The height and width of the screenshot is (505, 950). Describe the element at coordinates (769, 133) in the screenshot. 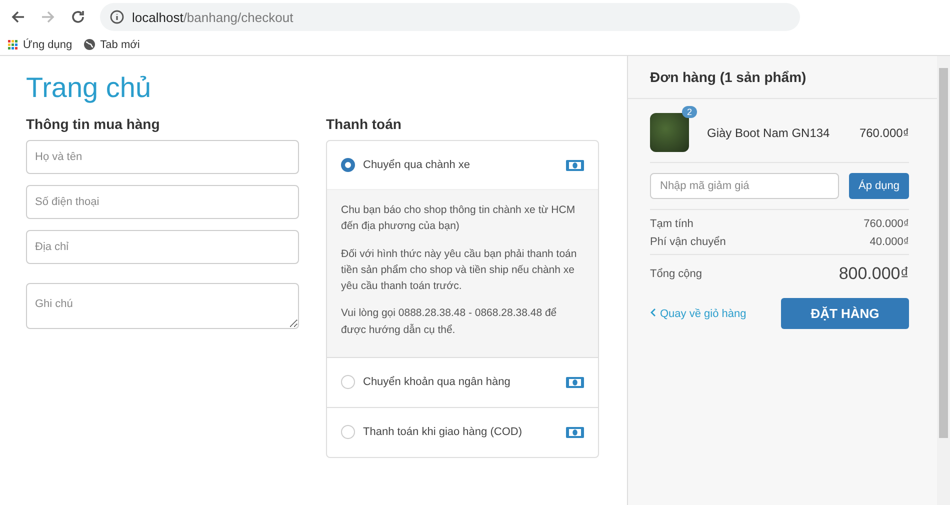

I see `product-name: Giày Boot Nam GN134` at that location.